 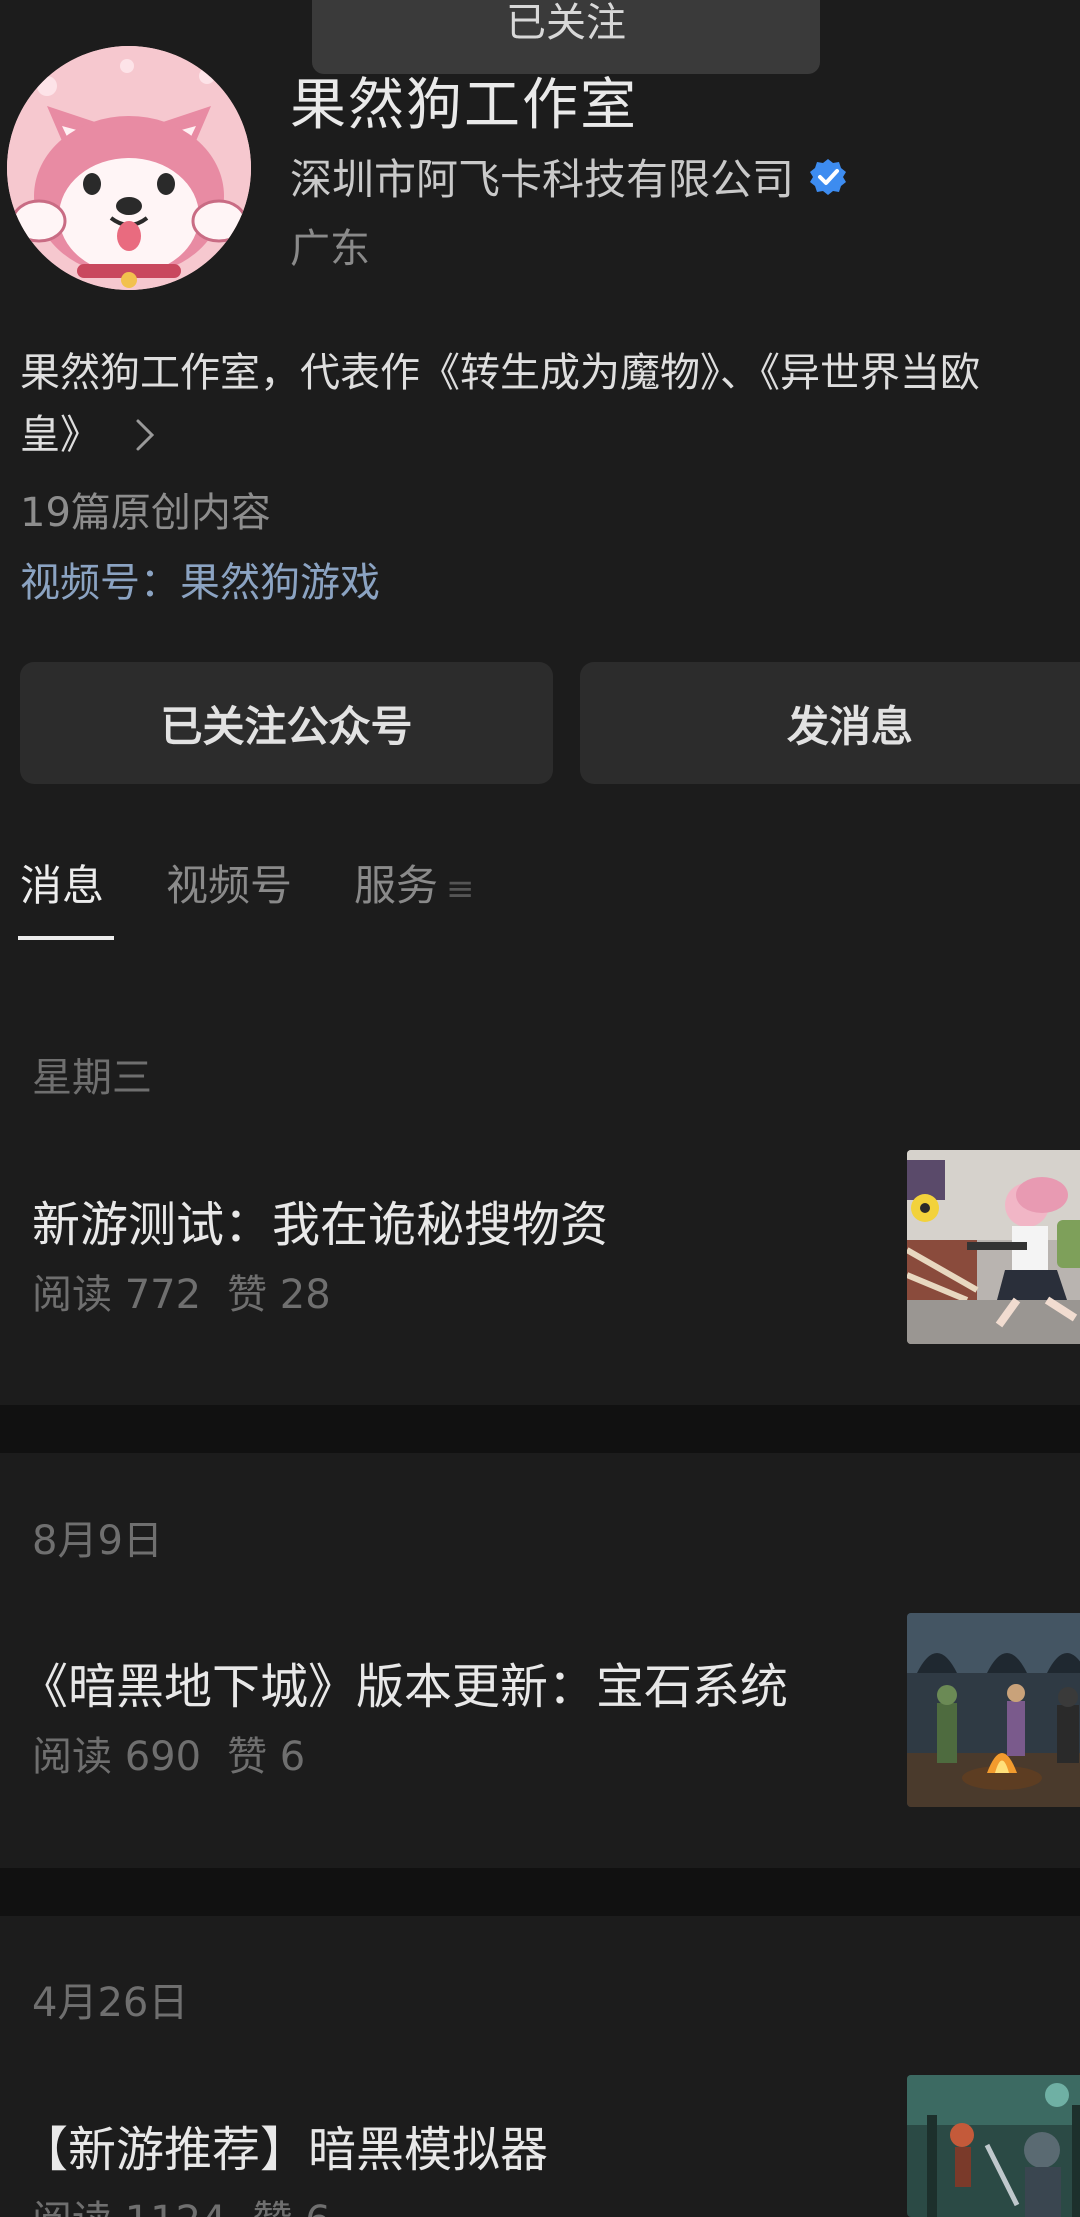 What do you see at coordinates (828, 176) in the screenshot?
I see `verified-badge-icon` at bounding box center [828, 176].